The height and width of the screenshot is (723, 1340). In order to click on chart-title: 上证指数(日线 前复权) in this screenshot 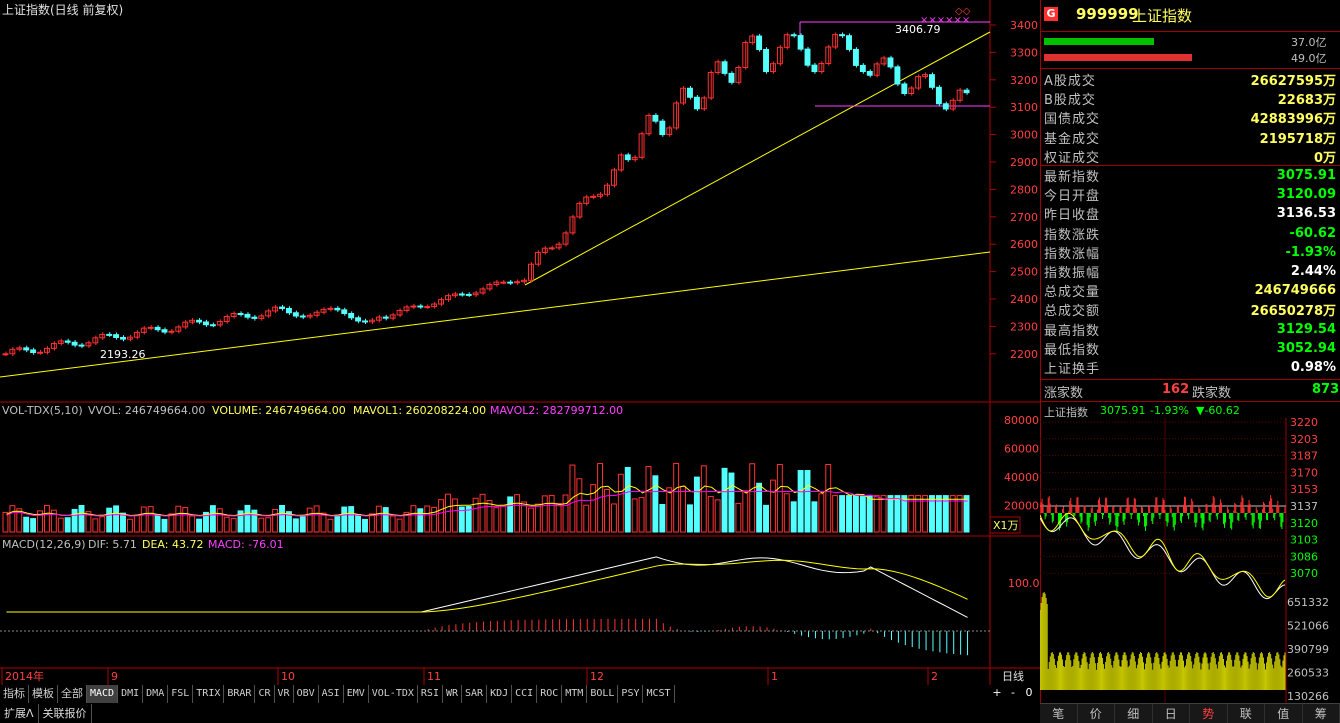, I will do `click(62, 9)`.